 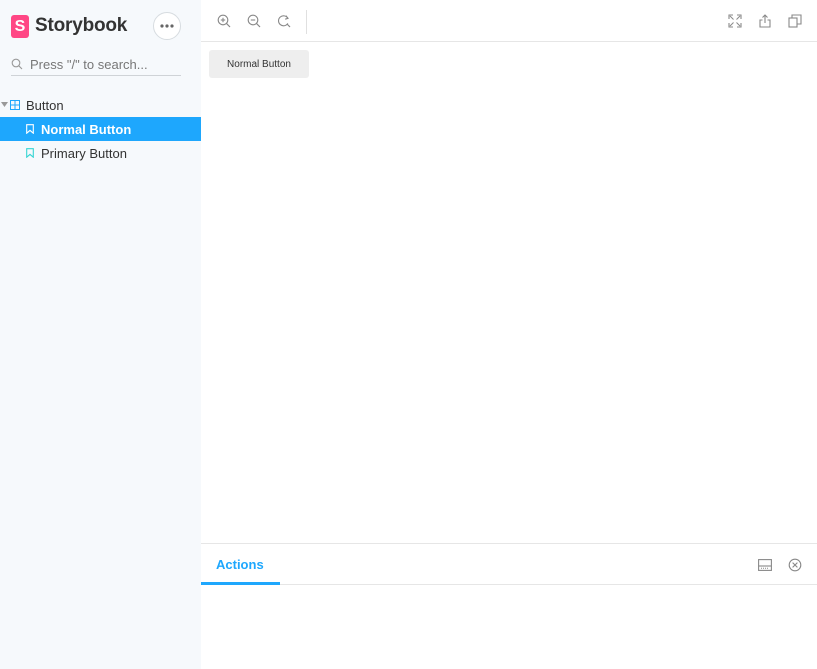 I want to click on normal-button-preview: Normal Button, so click(x=259, y=64).